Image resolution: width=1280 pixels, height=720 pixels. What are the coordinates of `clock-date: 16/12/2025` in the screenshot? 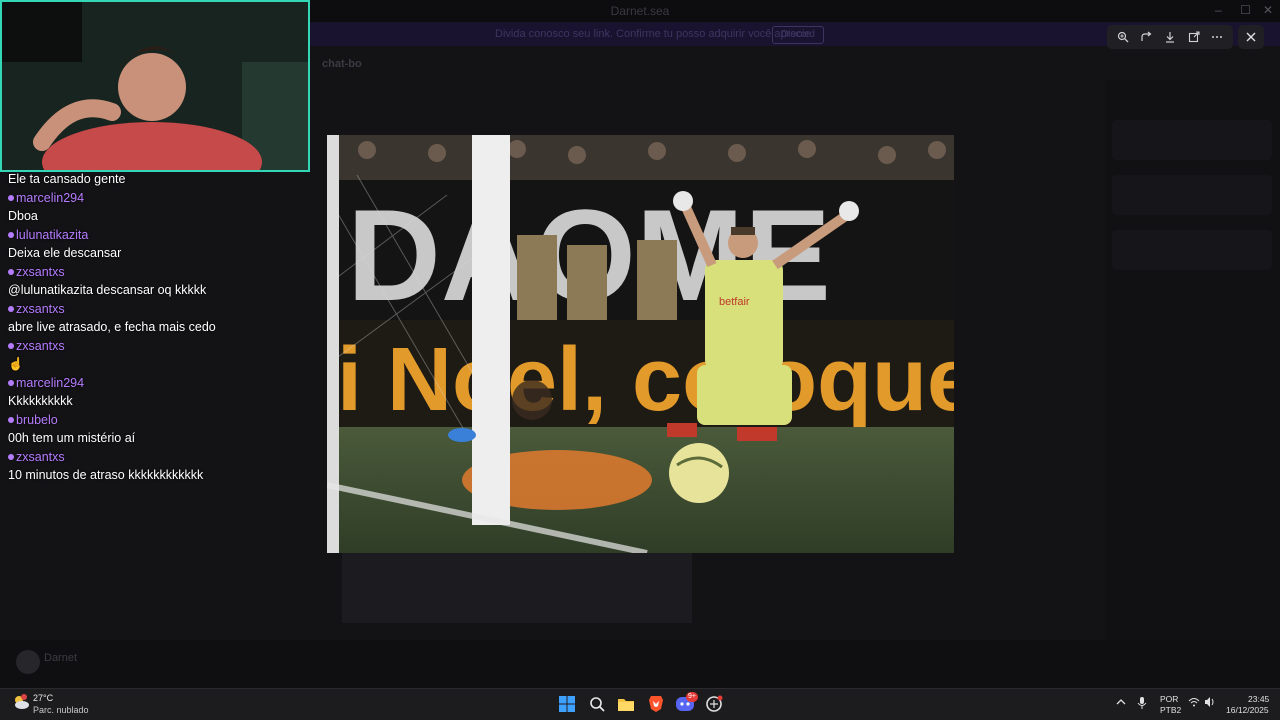 It's located at (1247, 710).